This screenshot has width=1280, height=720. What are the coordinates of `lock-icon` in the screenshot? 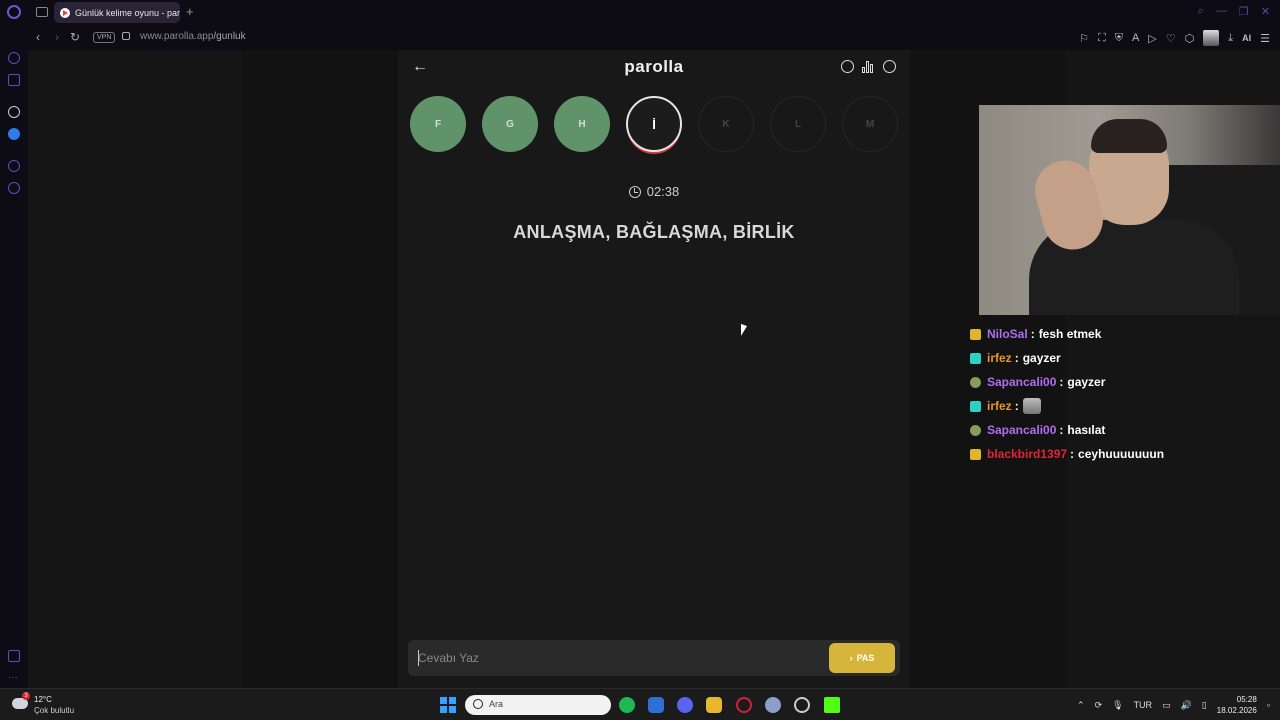 It's located at (126, 36).